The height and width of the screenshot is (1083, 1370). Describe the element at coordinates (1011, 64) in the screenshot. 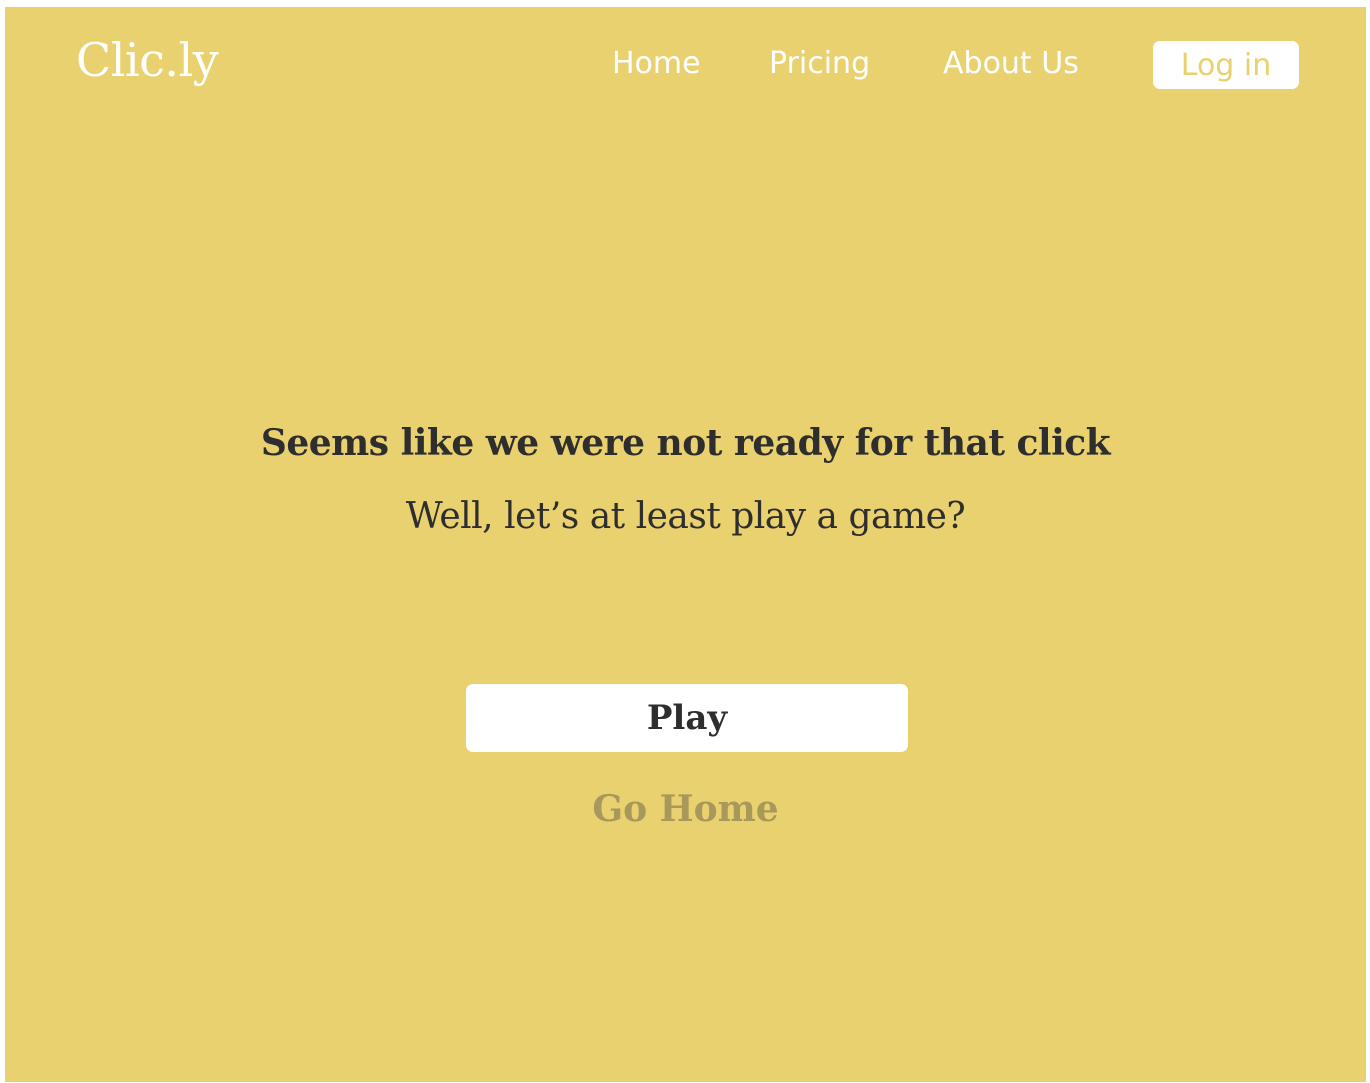

I see `nav-link-about-us: About Us` at that location.